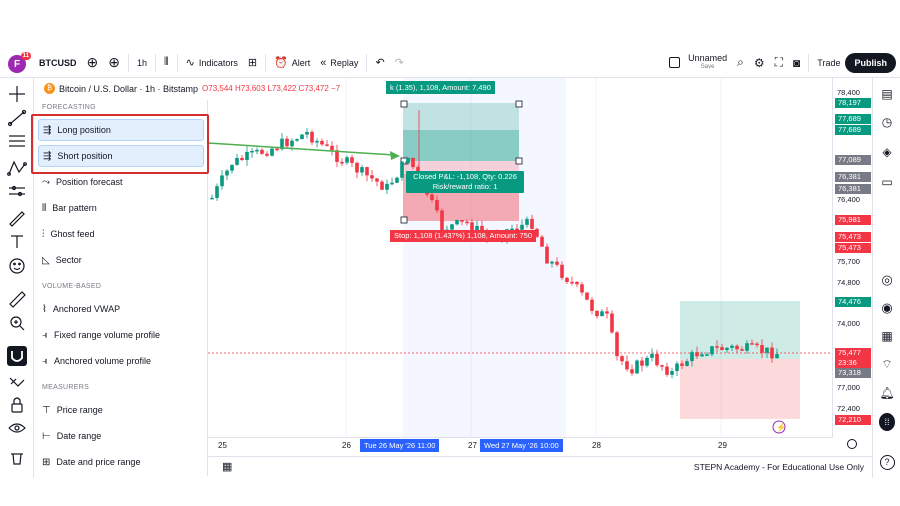 This screenshot has height=506, width=900. Describe the element at coordinates (887, 364) in the screenshot. I see `broadcast-icon: ⌔` at that location.